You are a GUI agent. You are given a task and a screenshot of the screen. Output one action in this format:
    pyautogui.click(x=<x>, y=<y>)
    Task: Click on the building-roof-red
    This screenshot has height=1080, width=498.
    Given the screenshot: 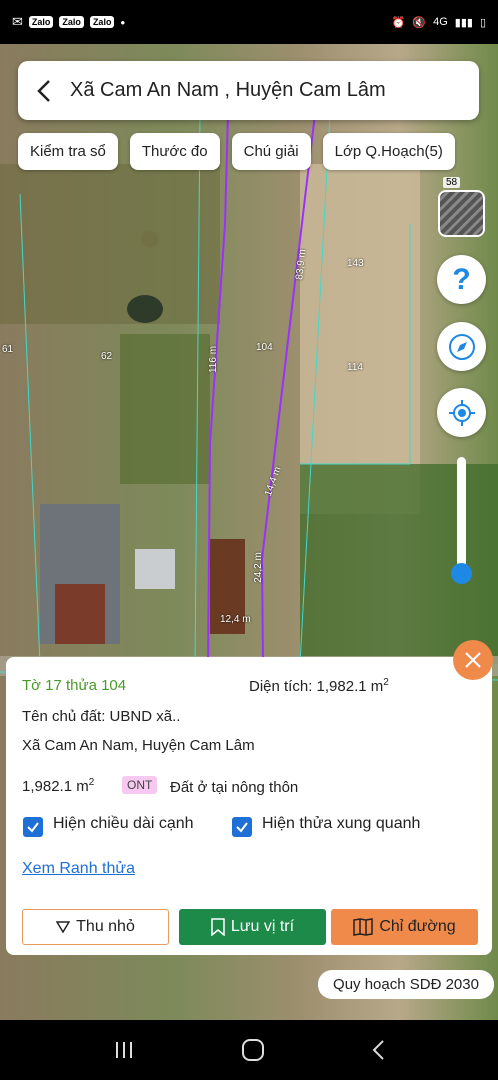 What is the action you would take?
    pyautogui.click(x=80, y=614)
    